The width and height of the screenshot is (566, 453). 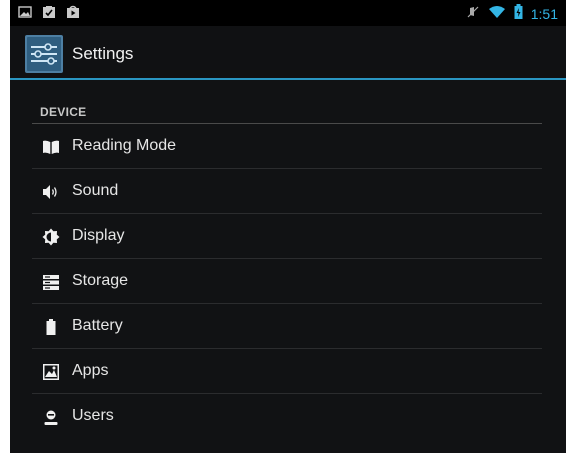 I want to click on scroll-fade, so click(x=288, y=448).